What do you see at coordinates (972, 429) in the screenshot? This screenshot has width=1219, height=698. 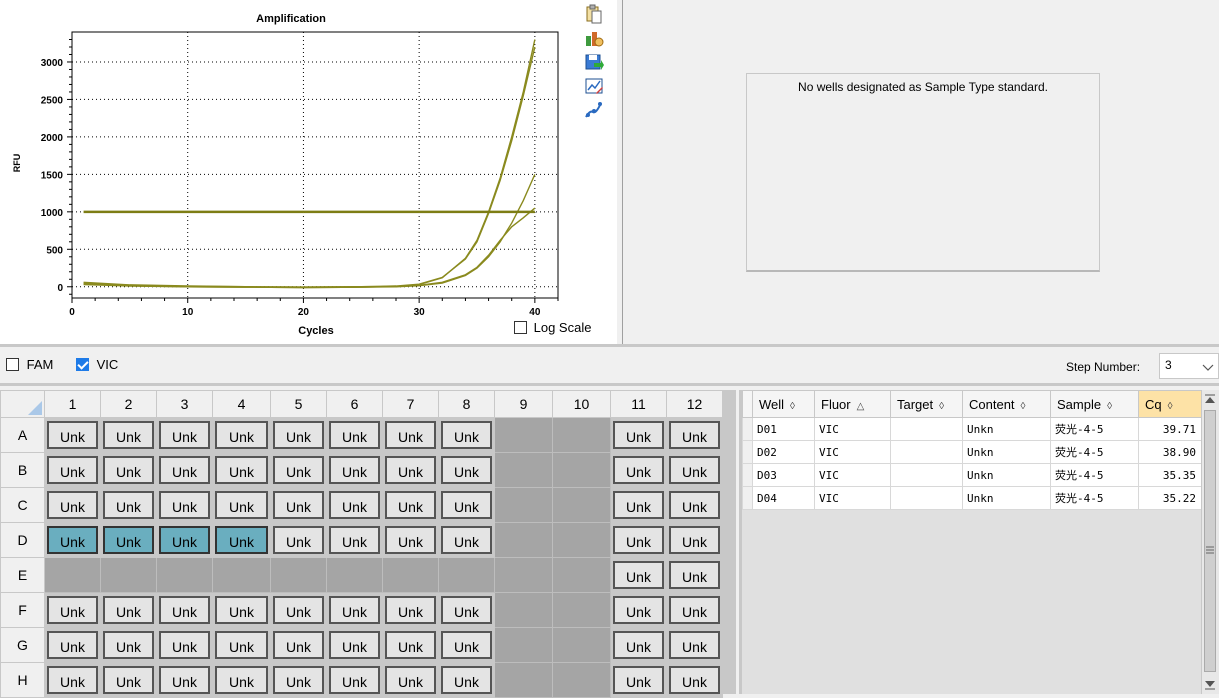 I see `results-row: D01 VIC Unkn 荧光-4-5 39.71` at bounding box center [972, 429].